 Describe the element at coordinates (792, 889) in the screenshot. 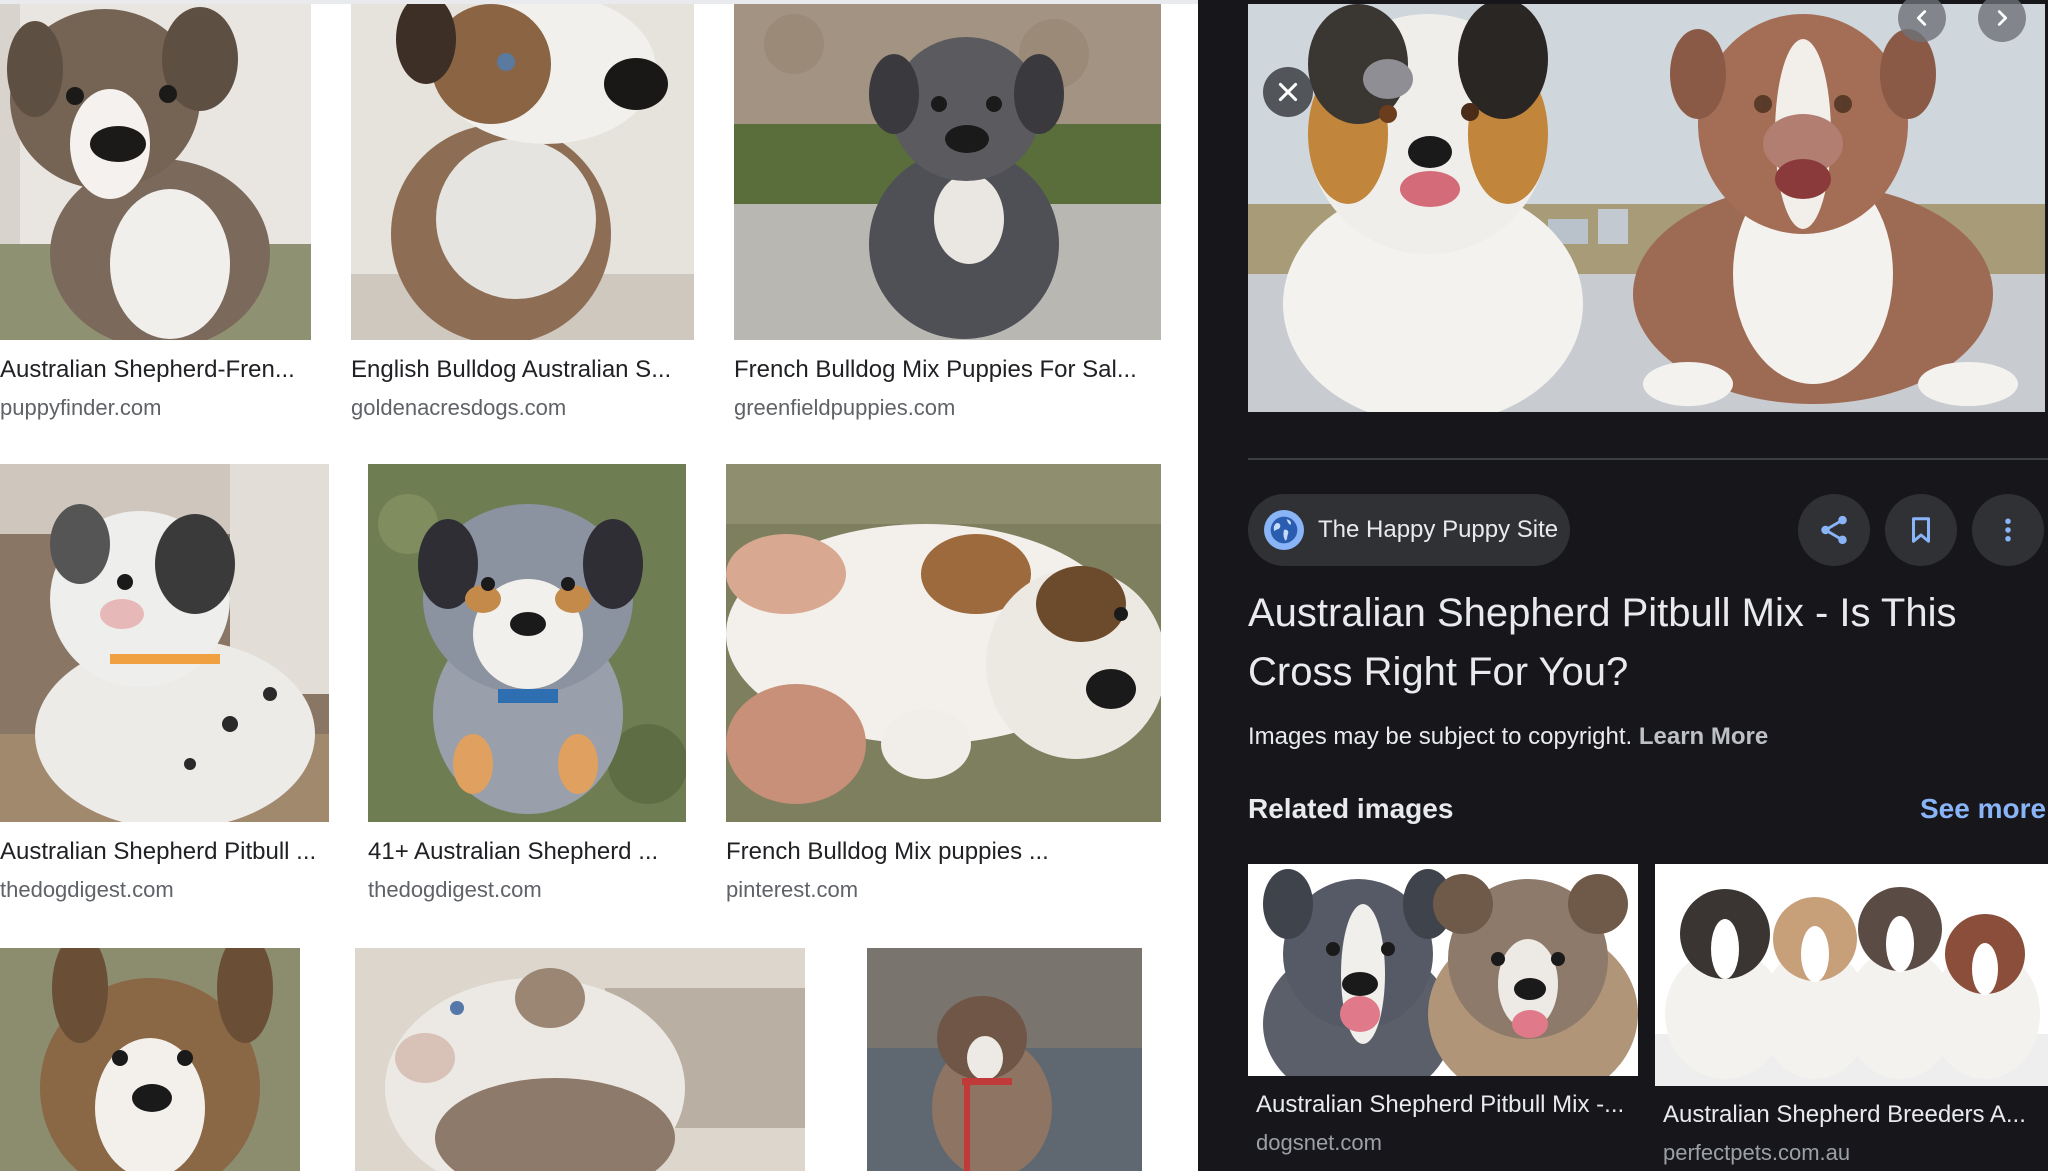

I see `result-domain: pinterest.com` at that location.